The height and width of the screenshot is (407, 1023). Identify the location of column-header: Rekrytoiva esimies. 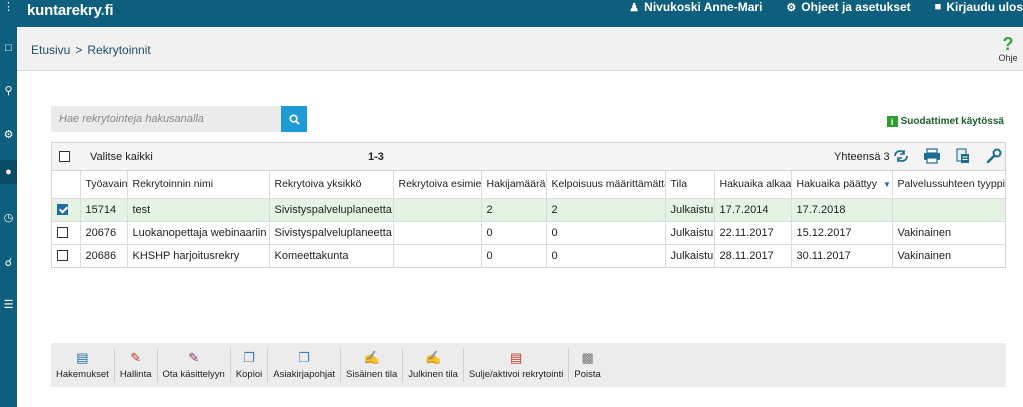
(437, 185).